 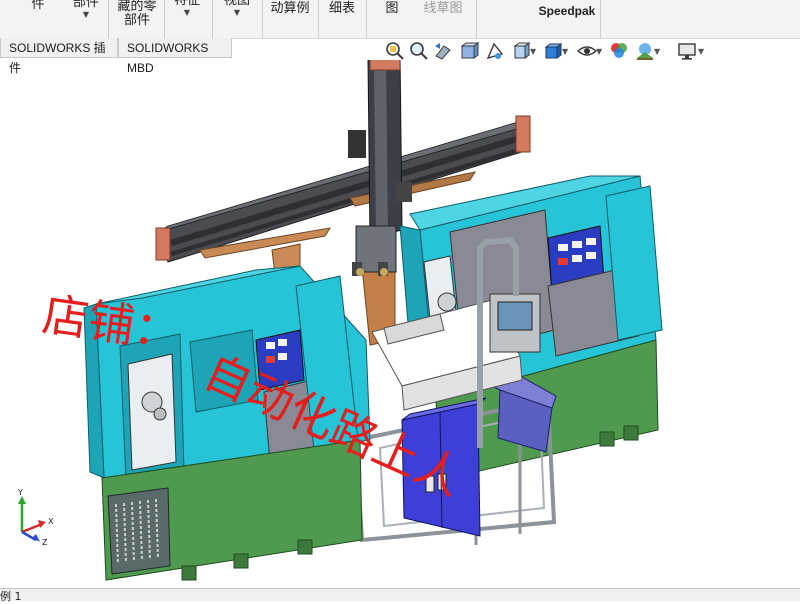 I want to click on edit-appearance-button, so click(x=619, y=51).